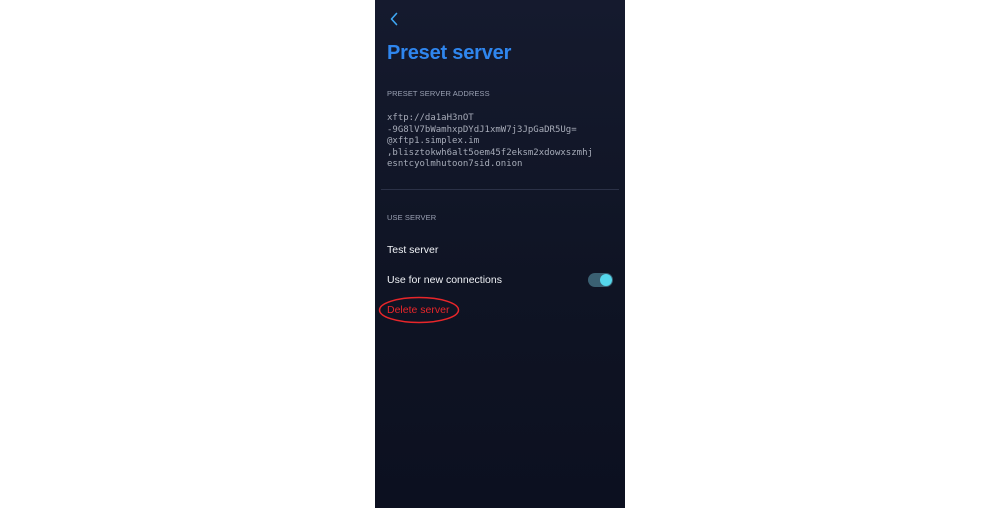  I want to click on section-divider, so click(500, 189).